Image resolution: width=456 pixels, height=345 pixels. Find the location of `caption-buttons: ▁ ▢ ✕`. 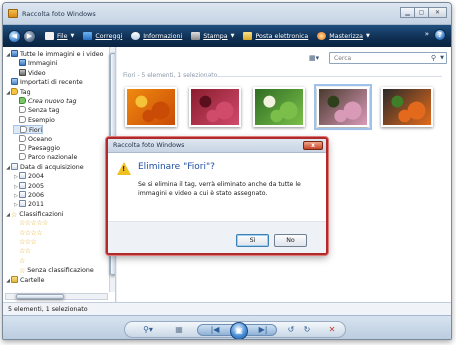

caption-buttons: ▁ ▢ ✕ is located at coordinates (423, 12).